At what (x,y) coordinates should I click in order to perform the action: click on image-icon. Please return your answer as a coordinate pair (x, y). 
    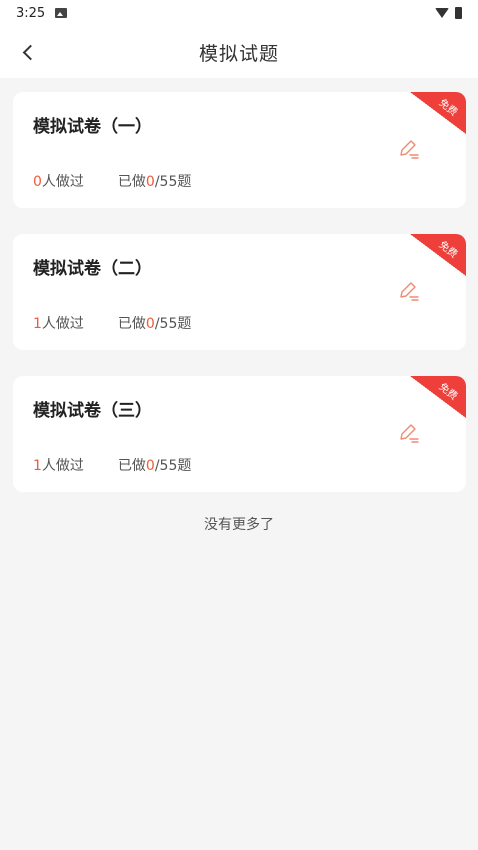
    Looking at the image, I should click on (61, 13).